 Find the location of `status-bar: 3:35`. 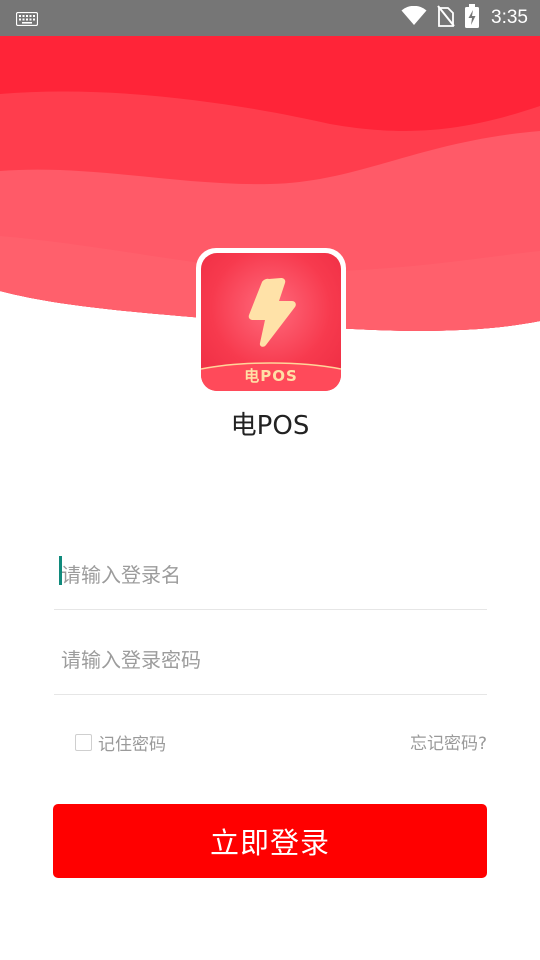

status-bar: 3:35 is located at coordinates (270, 18).